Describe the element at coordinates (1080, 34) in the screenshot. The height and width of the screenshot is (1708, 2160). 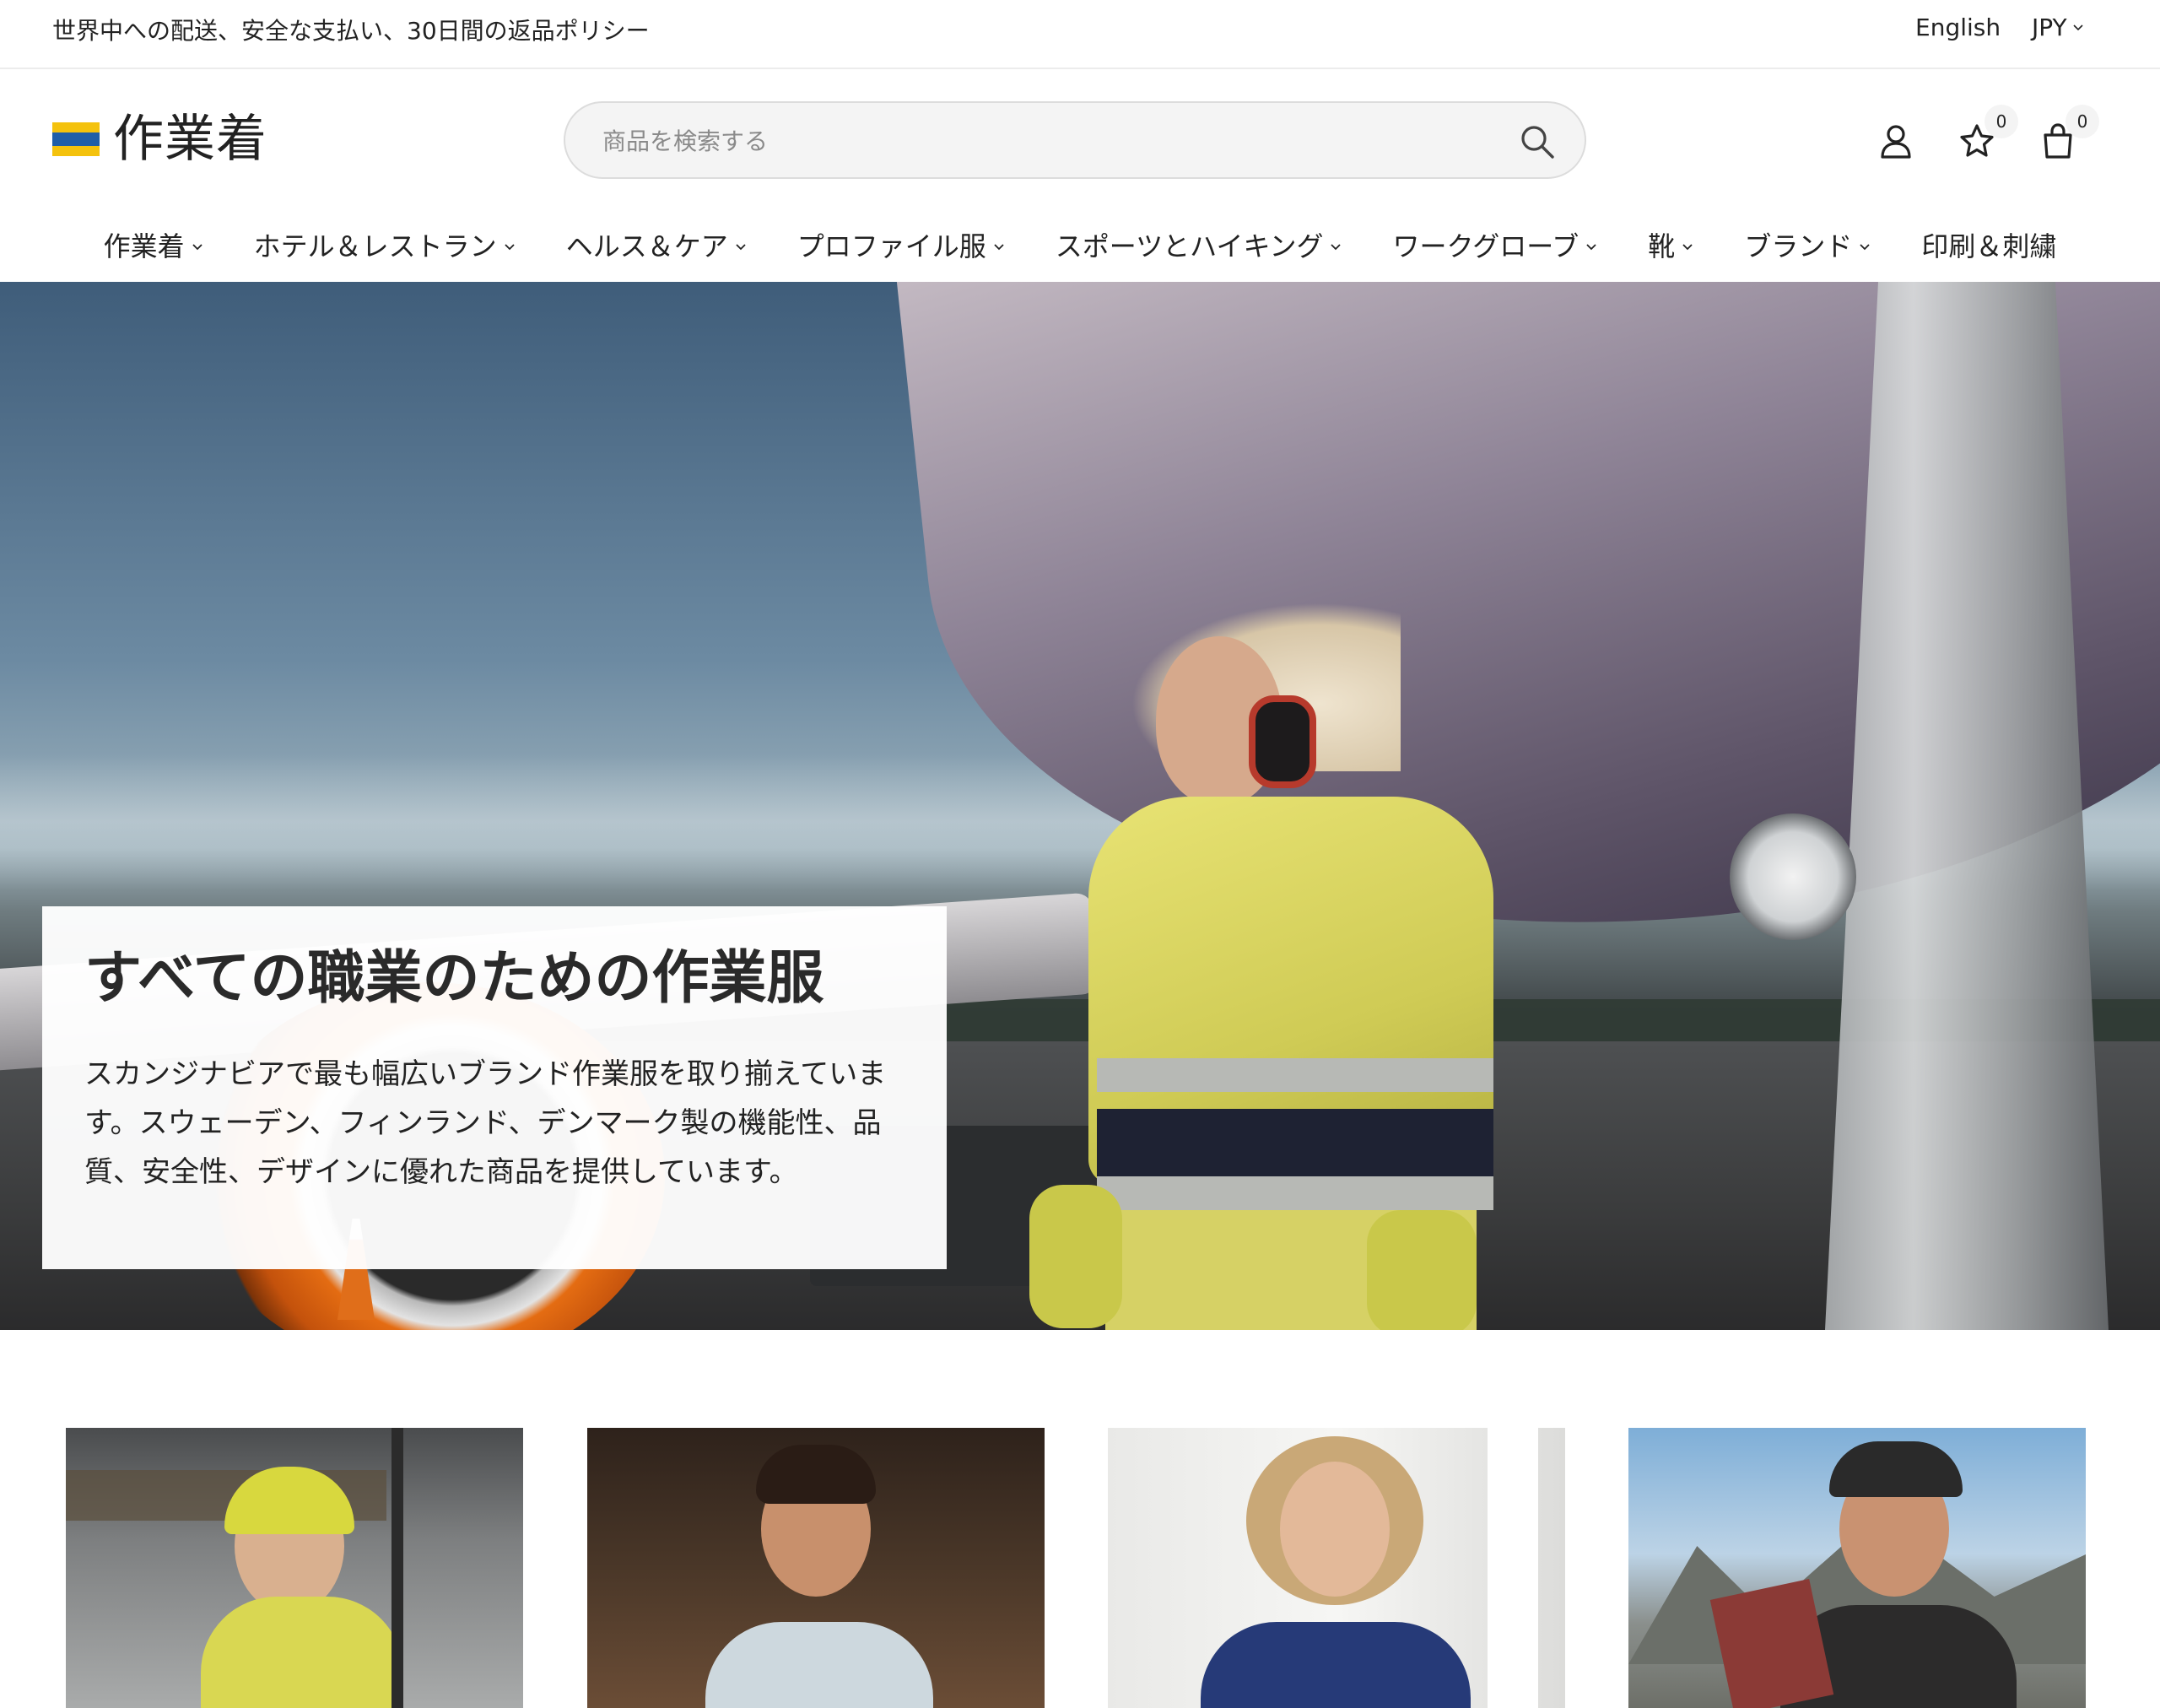
I see `announcement-bar: 世界中への配送、安全な支払い、30日間の返品ポリシー English JPY` at that location.